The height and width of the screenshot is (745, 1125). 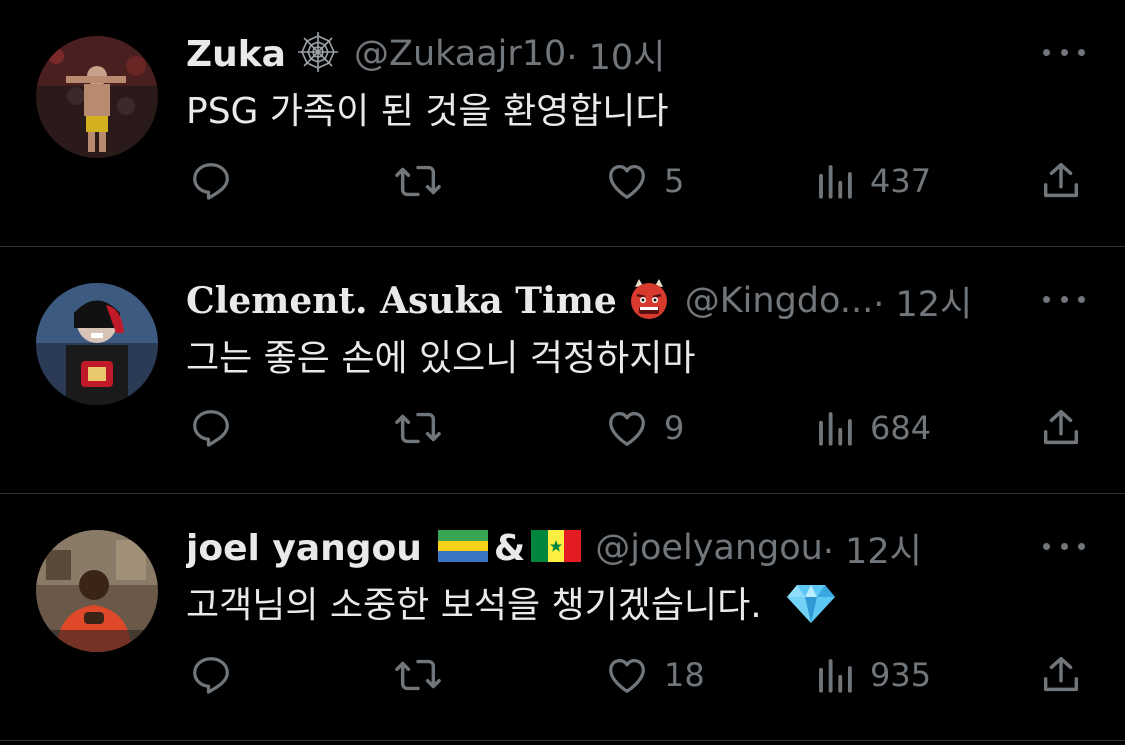 What do you see at coordinates (674, 181) in the screenshot?
I see `like-count: 5` at bounding box center [674, 181].